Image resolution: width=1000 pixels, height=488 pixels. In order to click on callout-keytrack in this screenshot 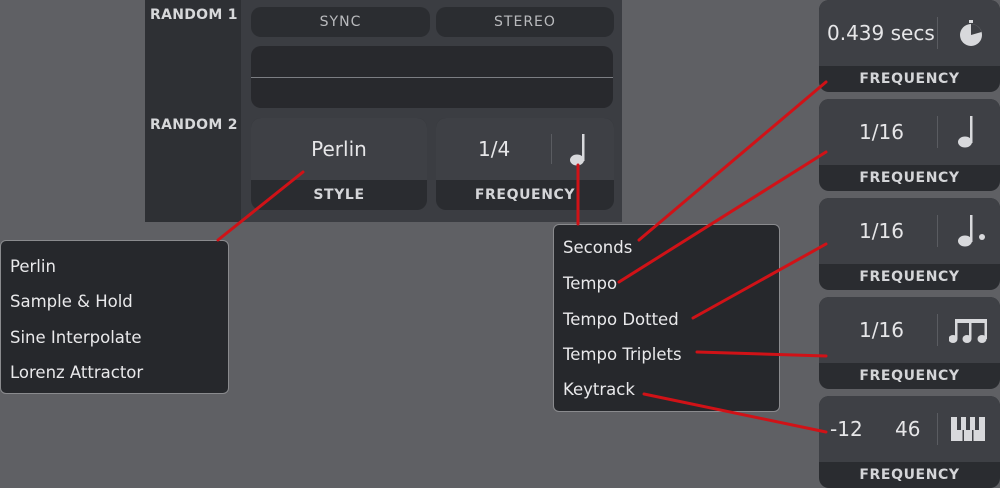, I will do `click(735, 413)`.